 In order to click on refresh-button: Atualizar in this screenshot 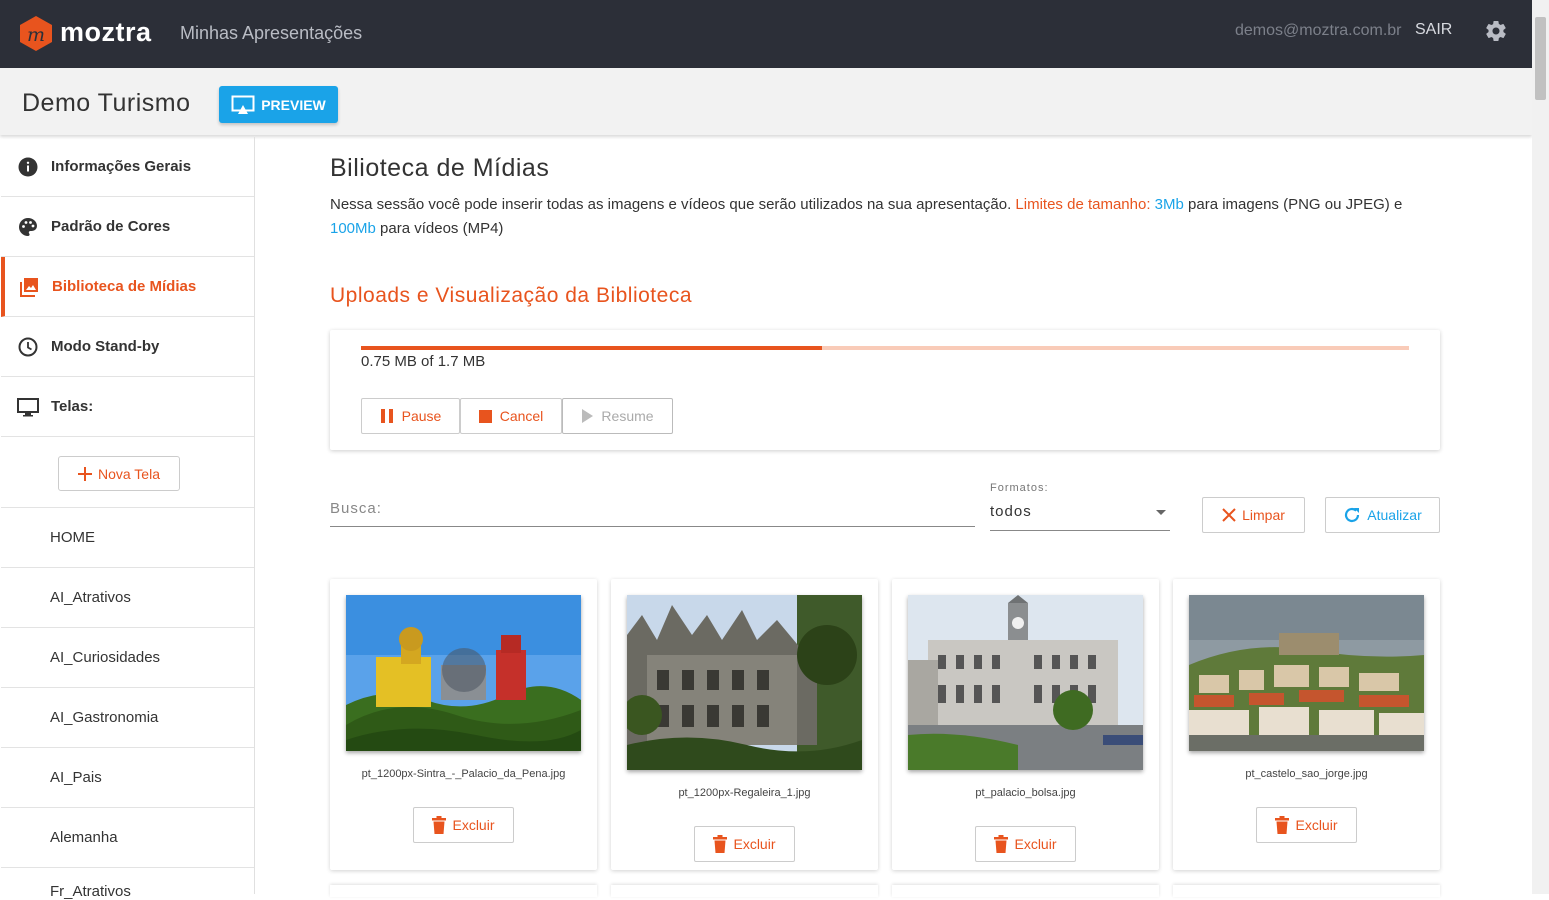, I will do `click(1382, 515)`.